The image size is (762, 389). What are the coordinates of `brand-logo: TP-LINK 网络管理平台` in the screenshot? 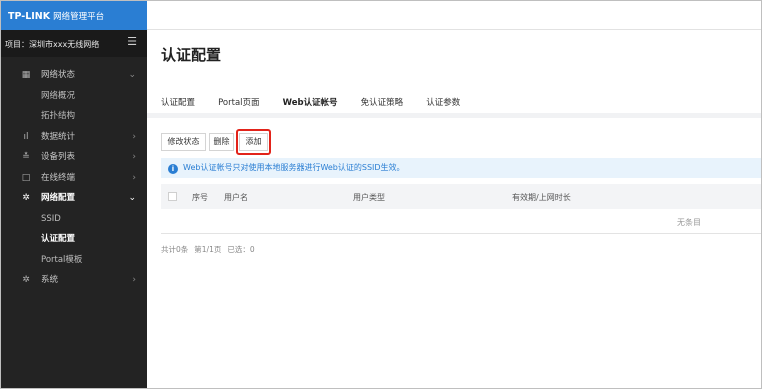 It's located at (74, 15).